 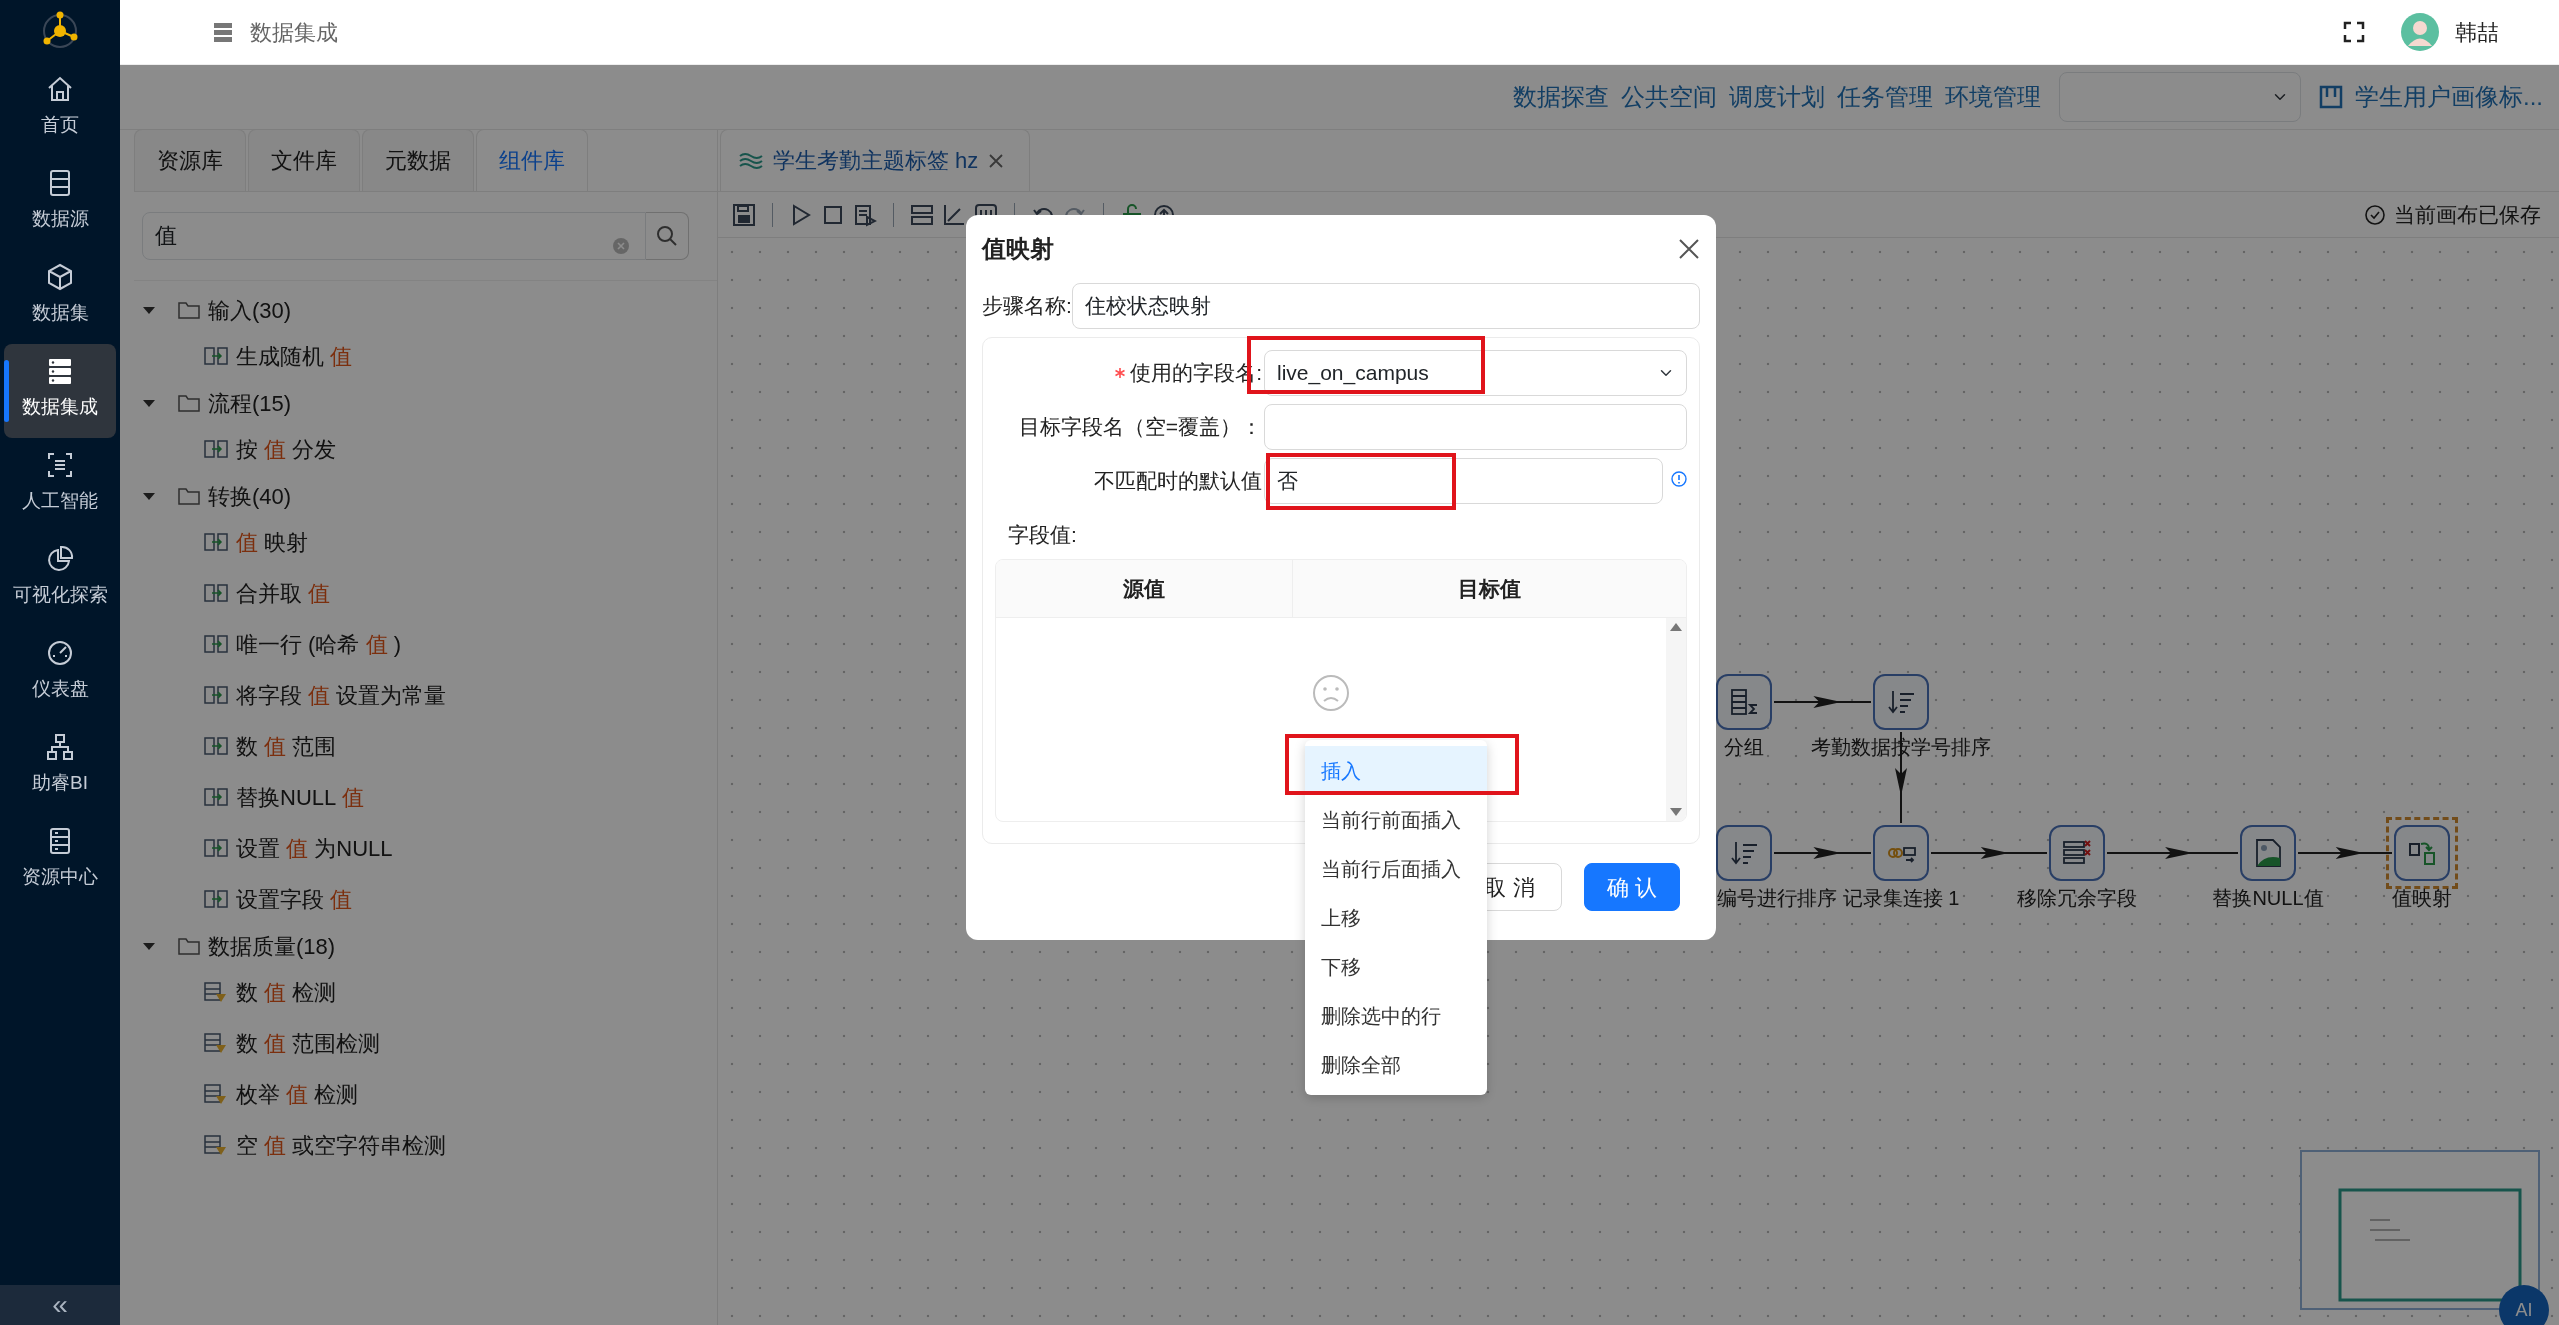 What do you see at coordinates (1018, 249) in the screenshot?
I see `dialog-title: 值映射` at bounding box center [1018, 249].